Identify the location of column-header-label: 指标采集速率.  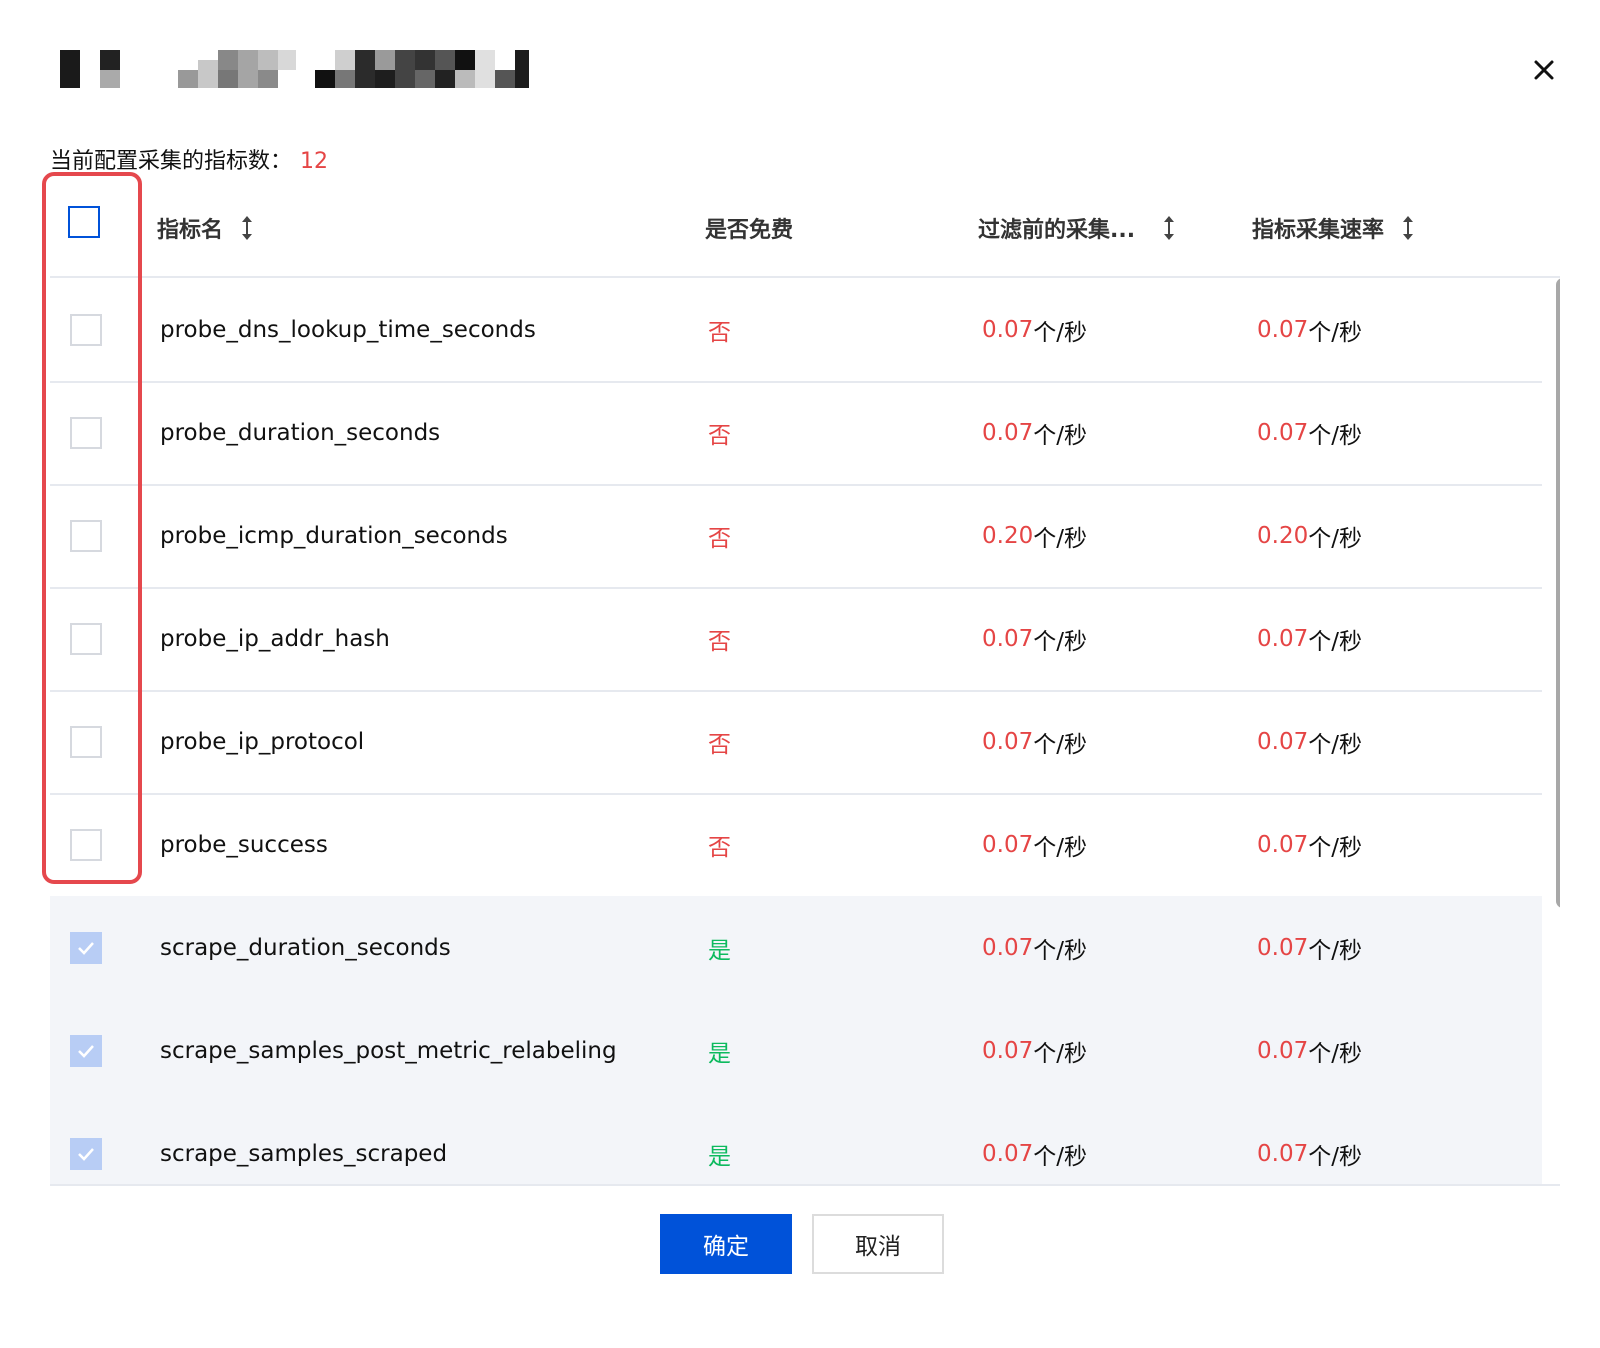
(1318, 230).